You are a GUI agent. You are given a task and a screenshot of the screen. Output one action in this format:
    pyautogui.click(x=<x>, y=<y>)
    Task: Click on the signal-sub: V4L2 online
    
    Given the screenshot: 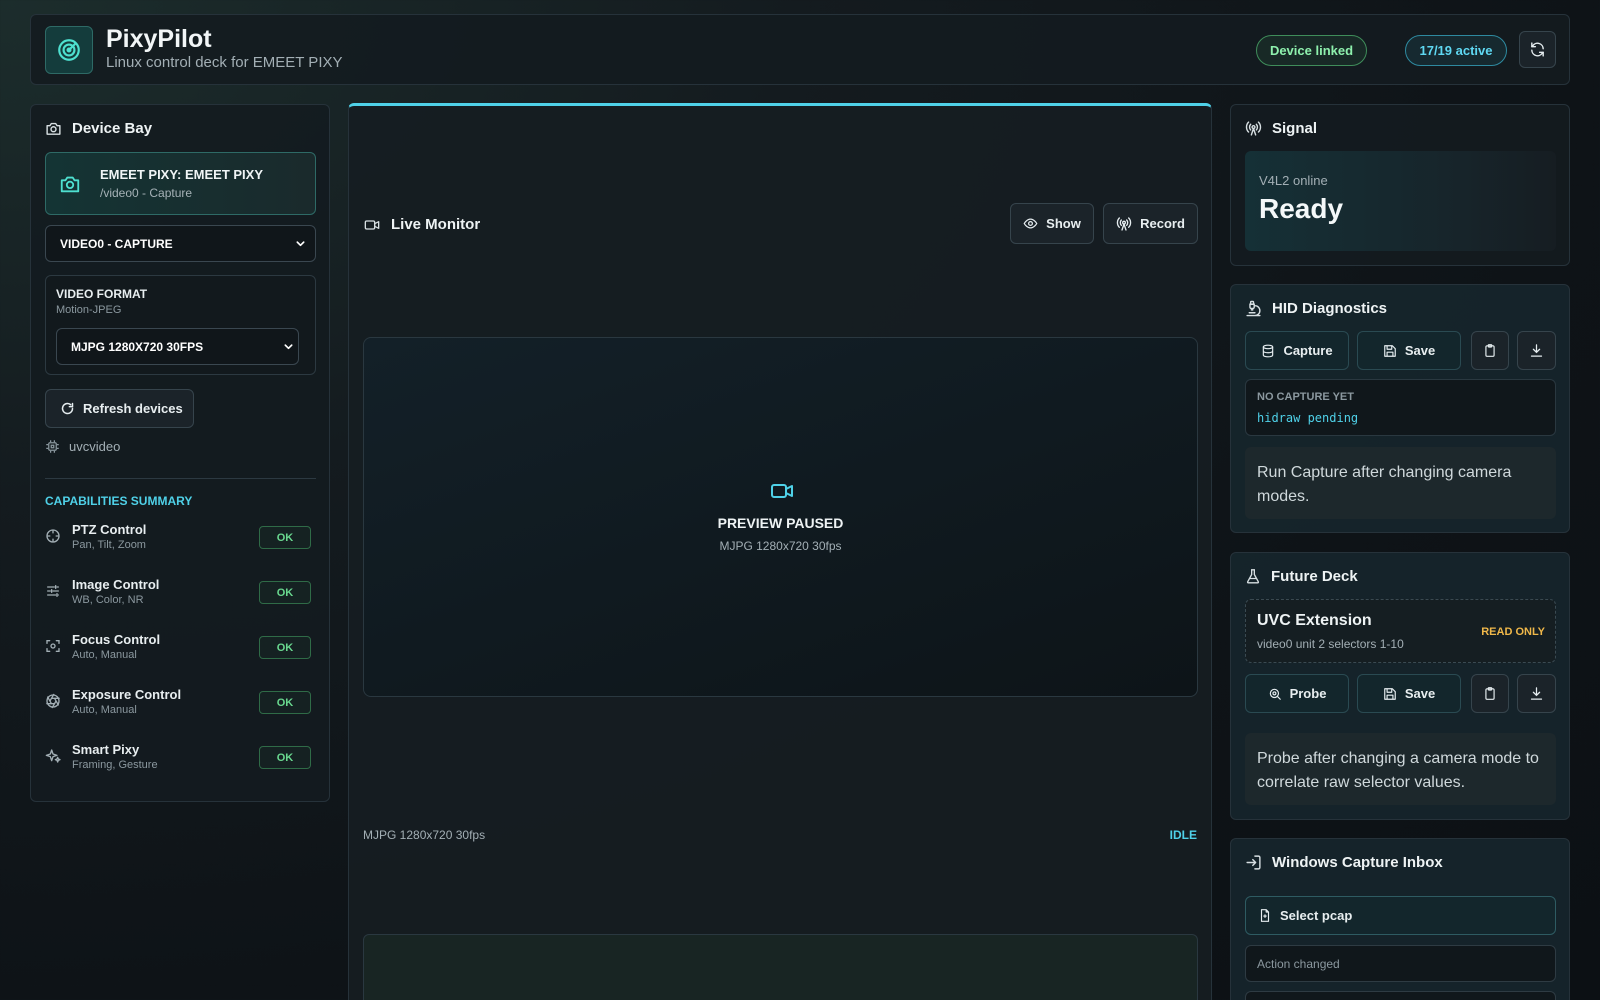 What is the action you would take?
    pyautogui.click(x=1293, y=180)
    